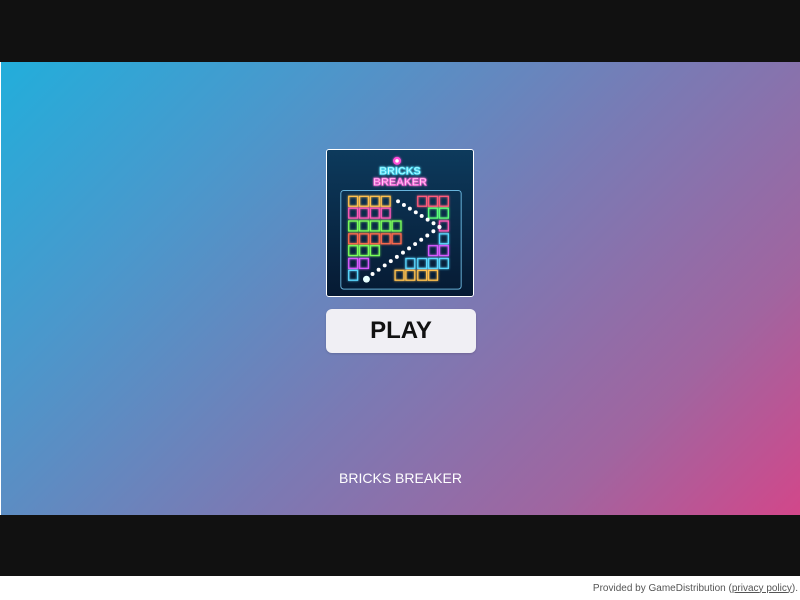 The image size is (800, 600). Describe the element at coordinates (400, 31) in the screenshot. I see `top-letterbox` at that location.